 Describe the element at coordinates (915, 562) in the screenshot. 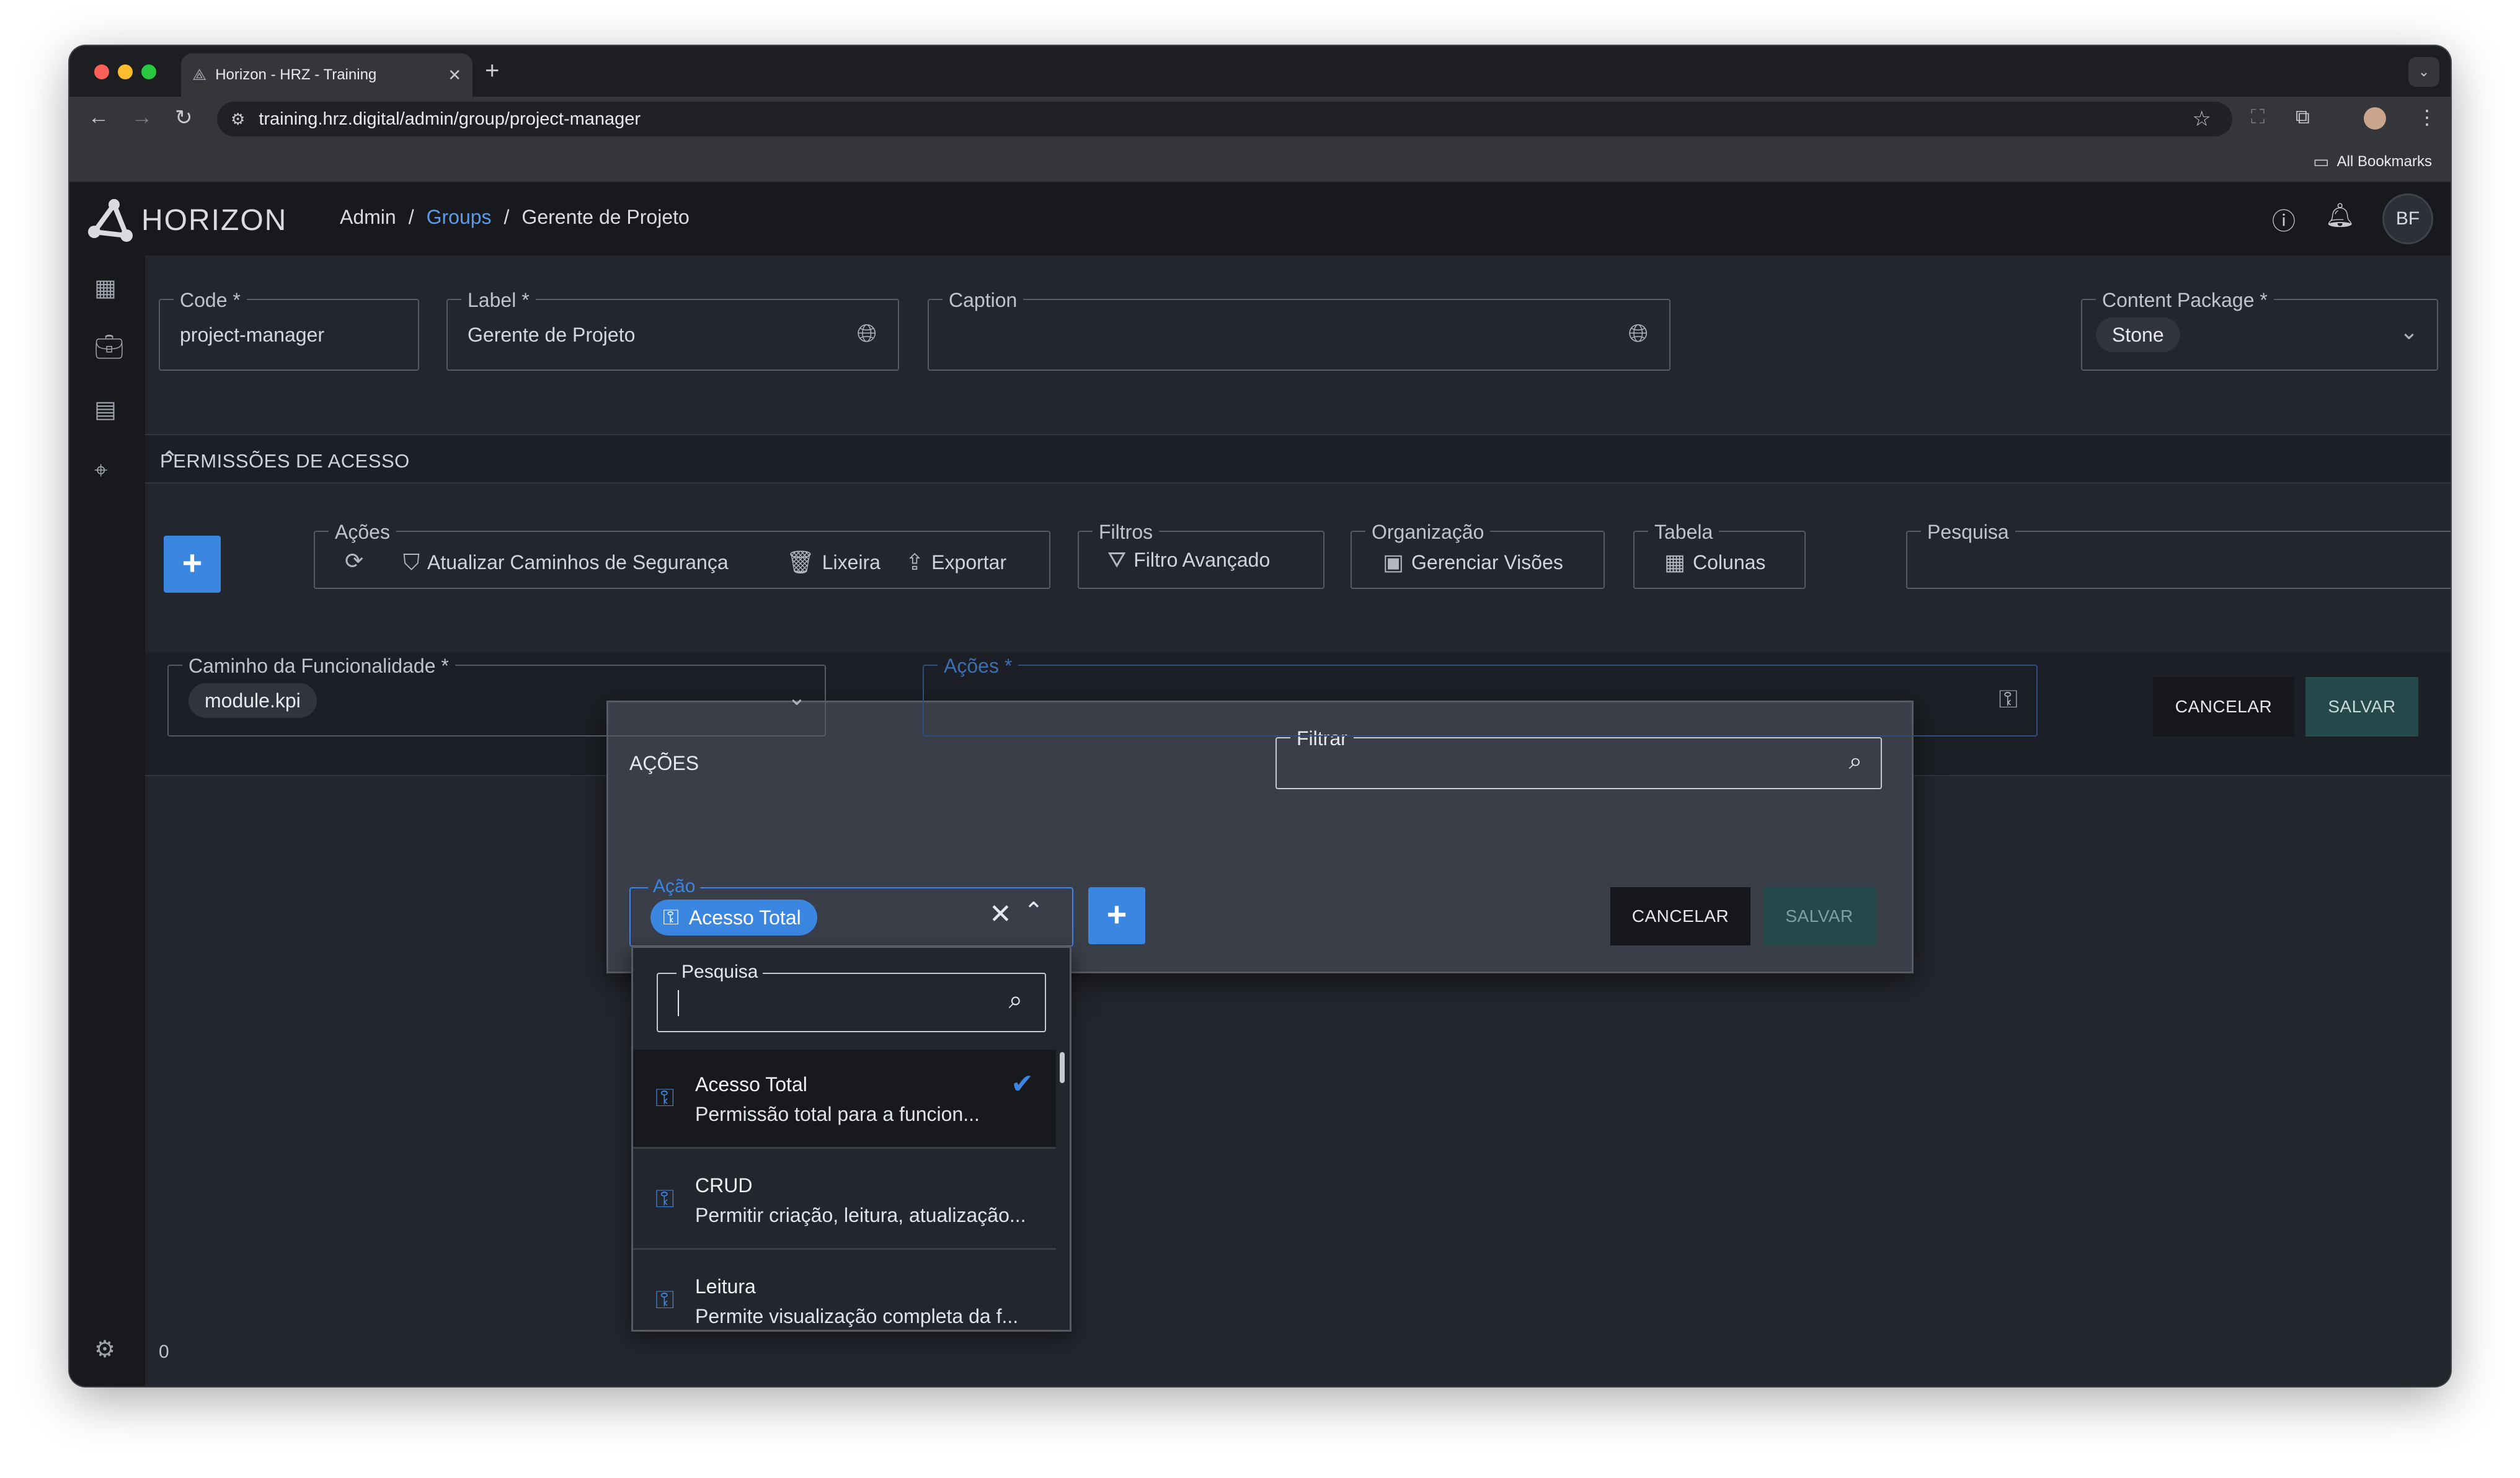

I see `export-icon: ⇪` at that location.